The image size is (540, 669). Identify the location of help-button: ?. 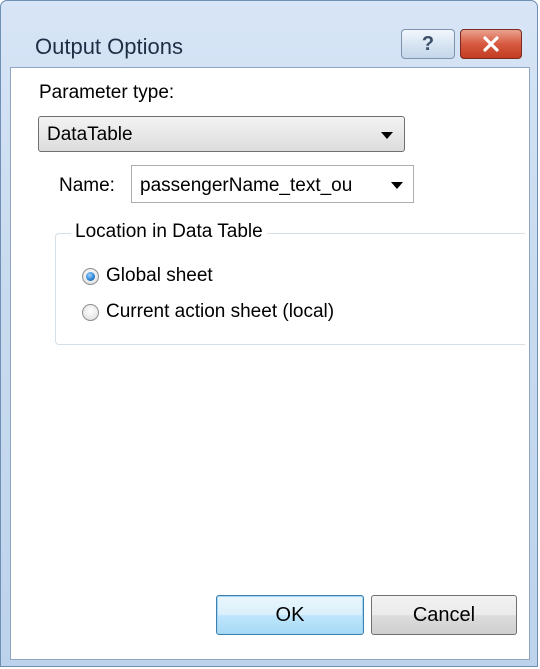
(428, 44).